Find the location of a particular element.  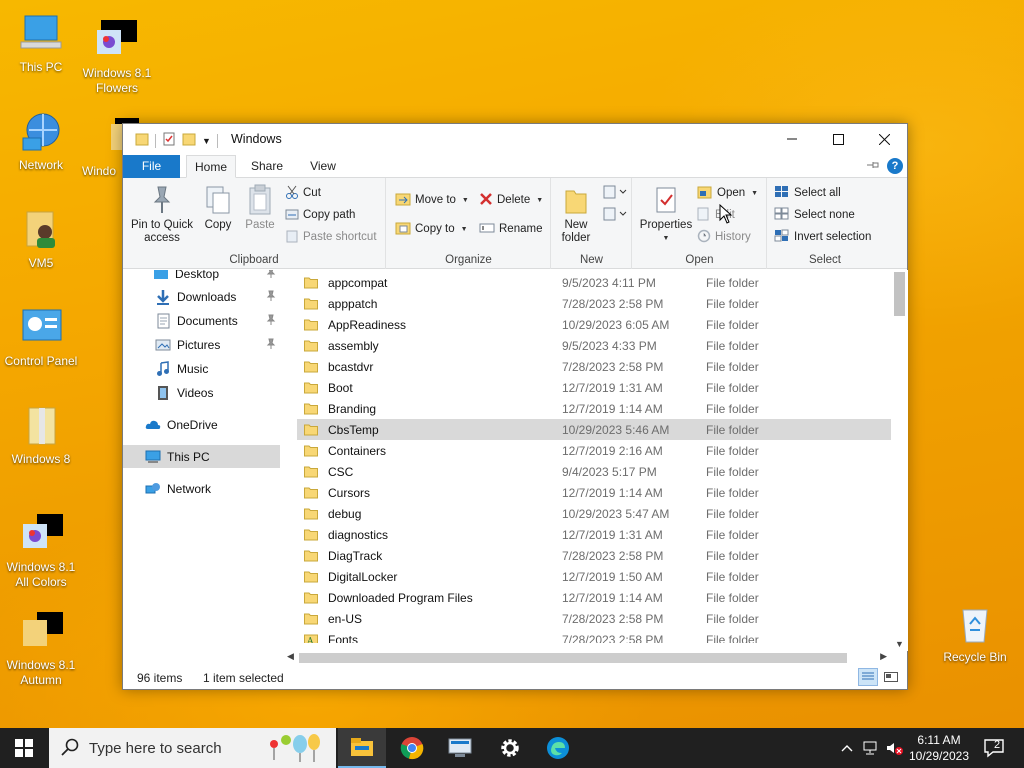

quick-access-toolbar: ▼ is located at coordinates (176, 140).